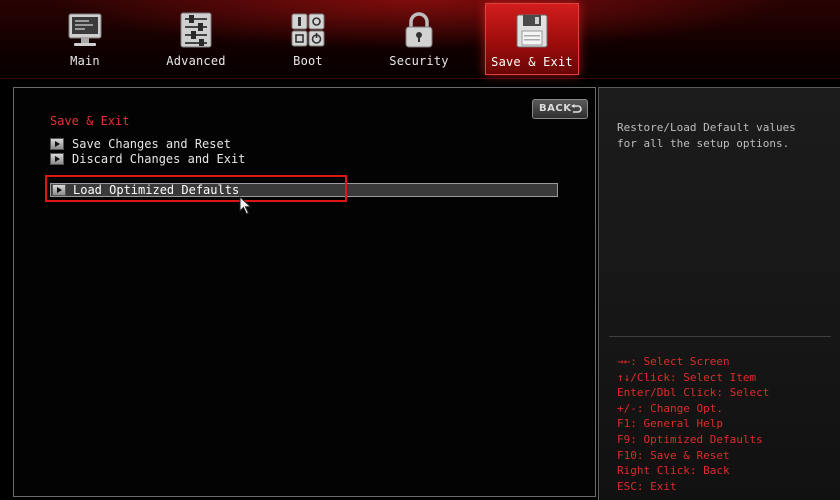 The width and height of the screenshot is (840, 500). Describe the element at coordinates (693, 393) in the screenshot. I see `key-hint-select: Enter/Dbl Click: Select` at that location.